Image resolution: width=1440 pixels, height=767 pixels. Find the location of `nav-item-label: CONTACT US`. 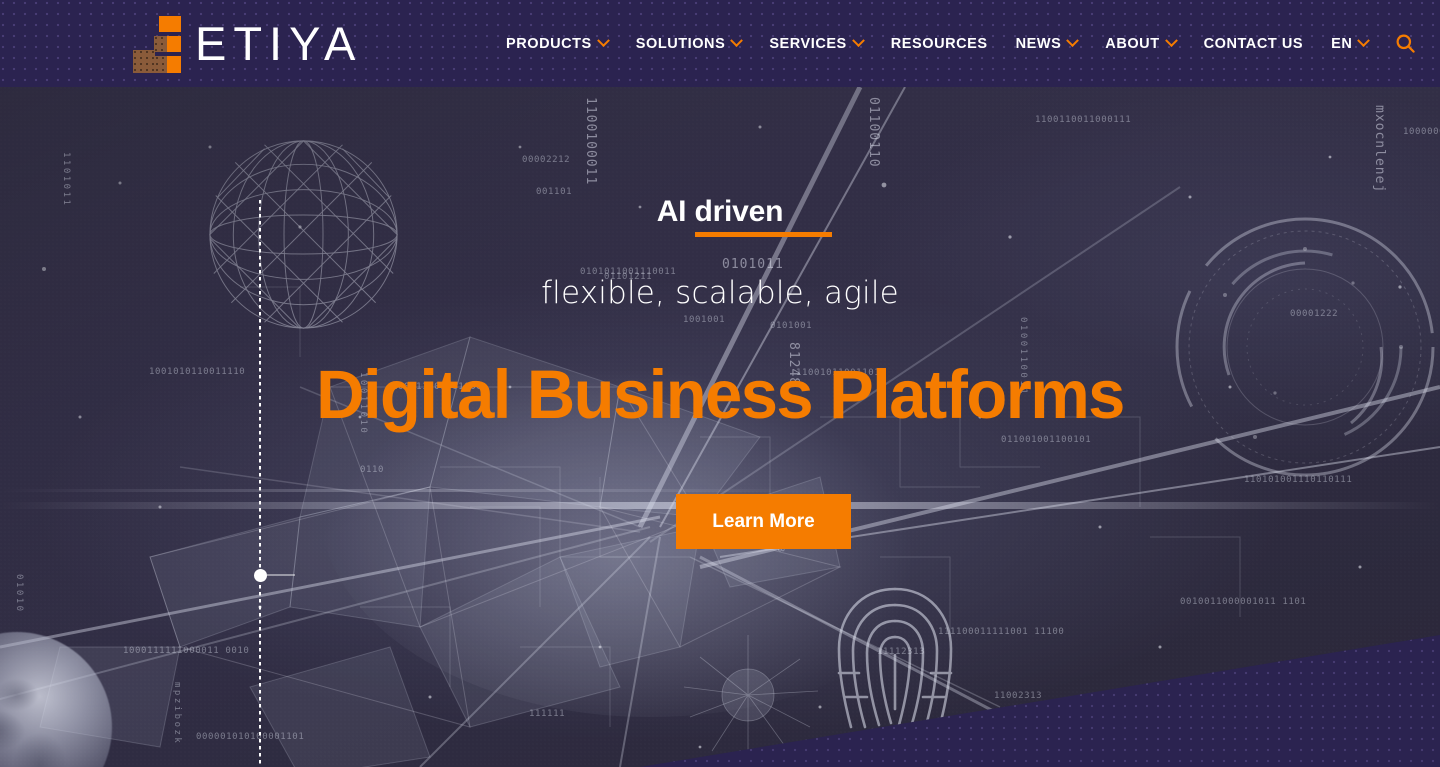

nav-item-label: CONTACT US is located at coordinates (1253, 43).